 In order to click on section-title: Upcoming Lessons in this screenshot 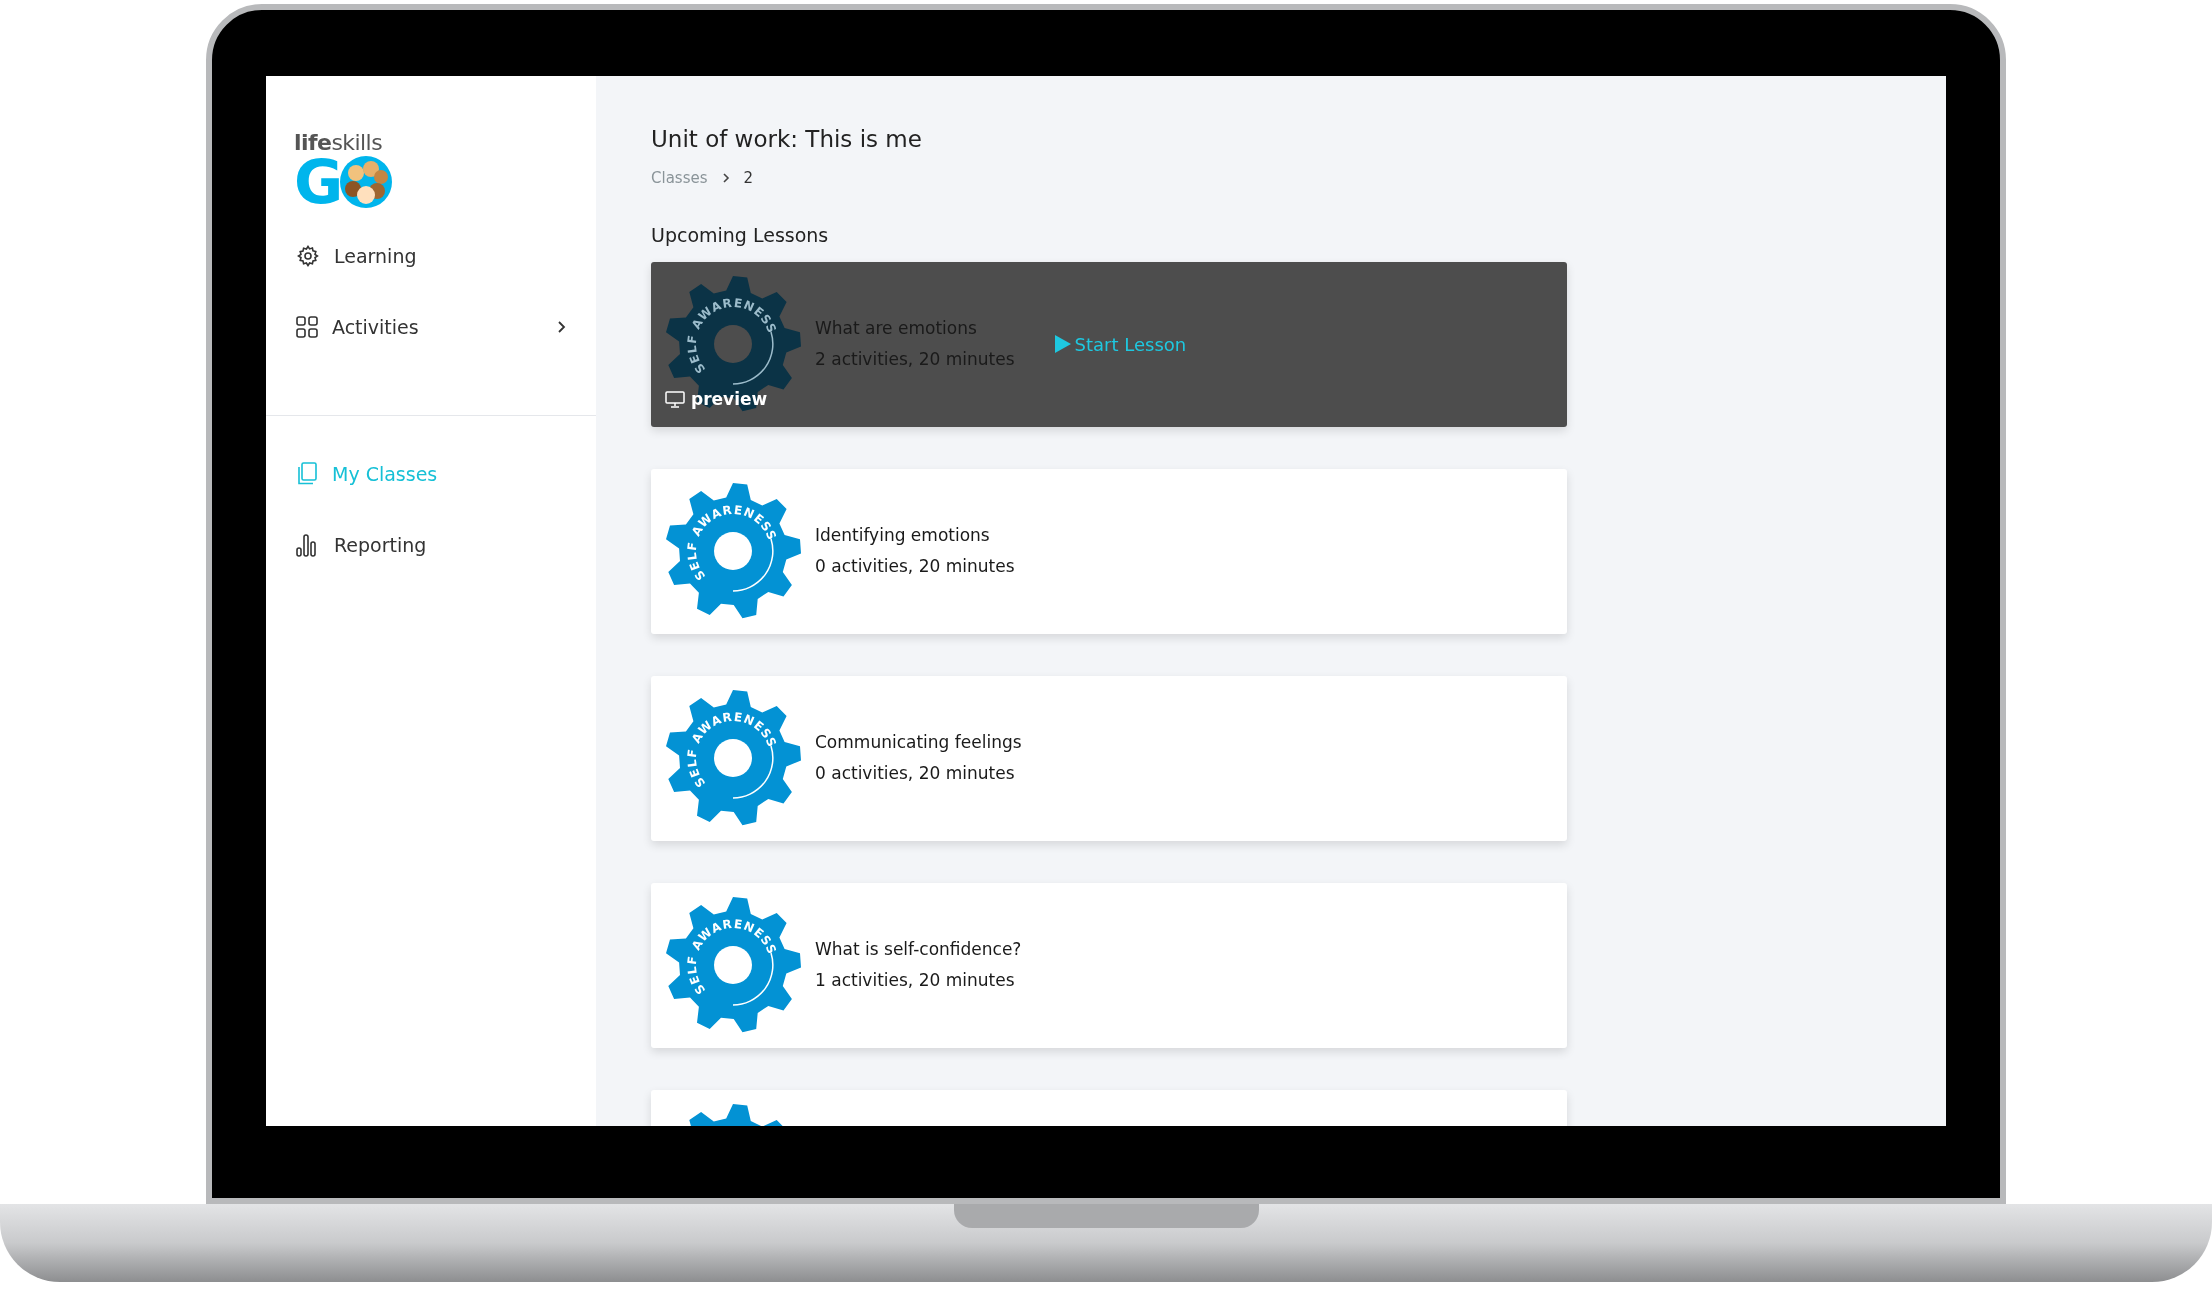, I will do `click(740, 235)`.